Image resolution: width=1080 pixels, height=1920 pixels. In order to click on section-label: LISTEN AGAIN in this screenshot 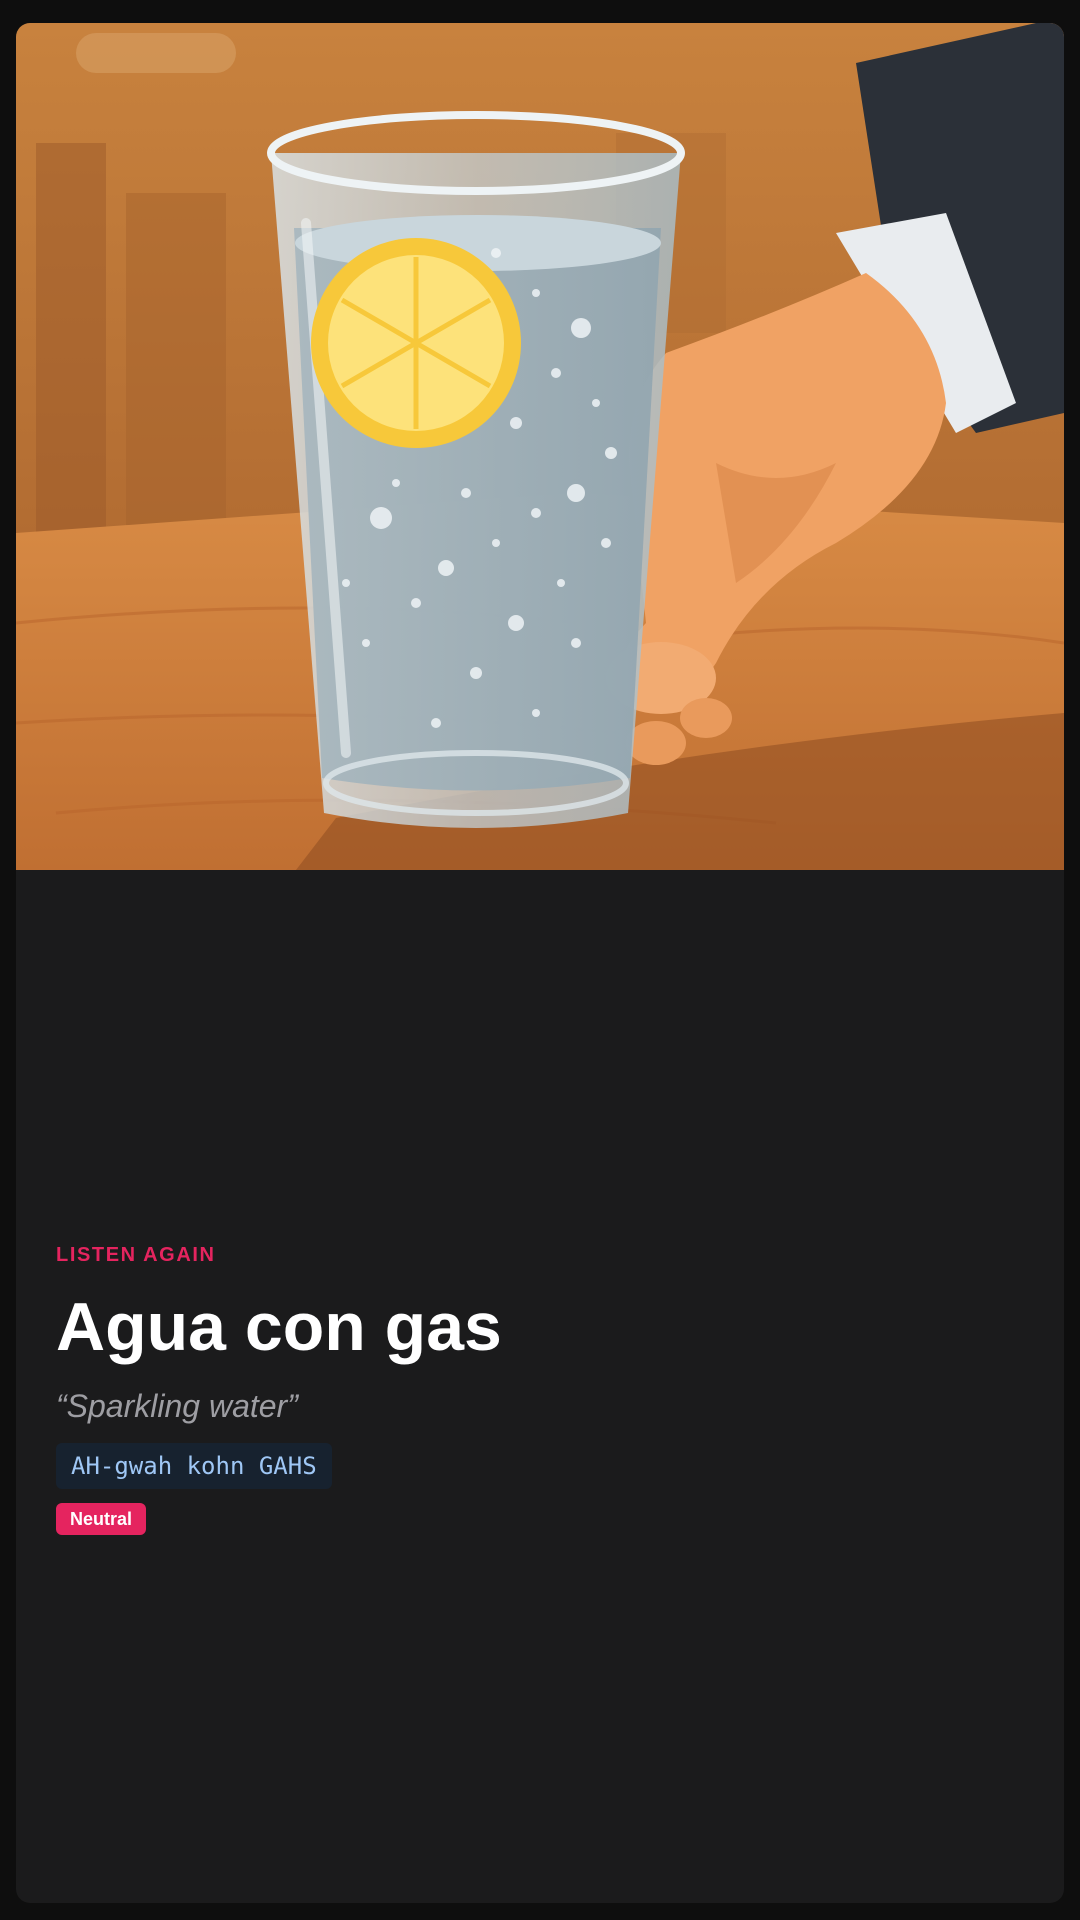, I will do `click(136, 1255)`.